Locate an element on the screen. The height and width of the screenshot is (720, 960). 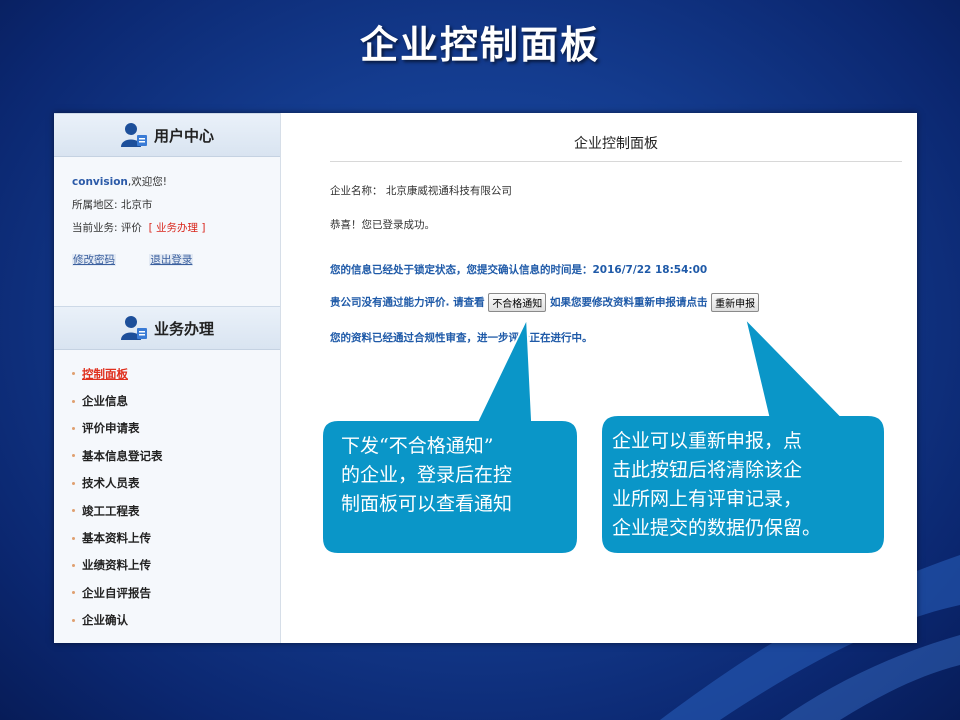
region-label: 所属地区: is located at coordinates (96, 205).